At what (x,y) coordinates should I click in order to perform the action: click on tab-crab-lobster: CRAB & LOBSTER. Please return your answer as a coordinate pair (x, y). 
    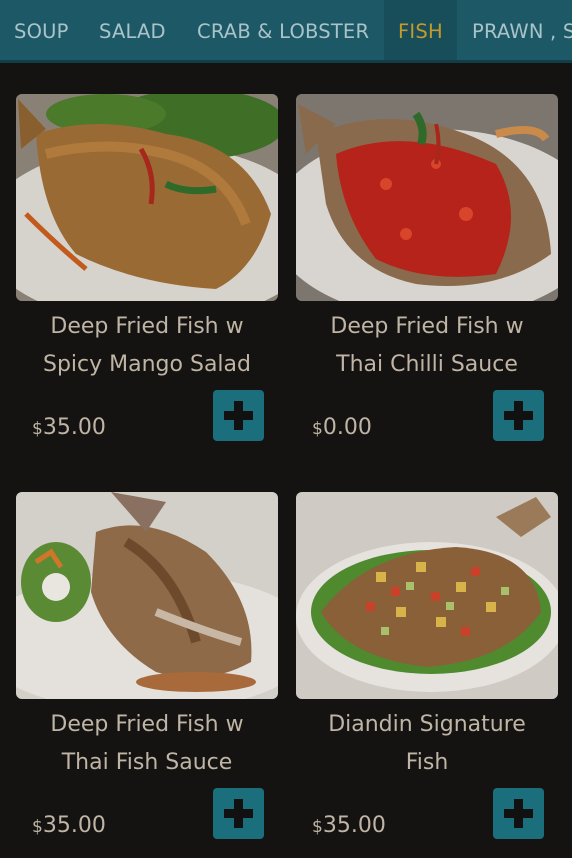
    Looking at the image, I should click on (283, 30).